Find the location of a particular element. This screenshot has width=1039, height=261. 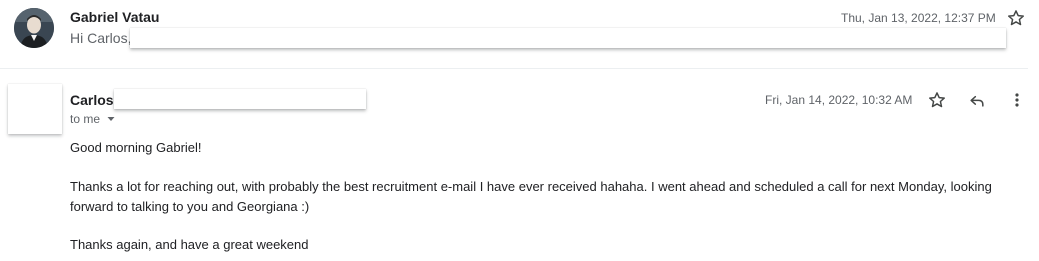

sender-name: Gabriel Vatau is located at coordinates (115, 17).